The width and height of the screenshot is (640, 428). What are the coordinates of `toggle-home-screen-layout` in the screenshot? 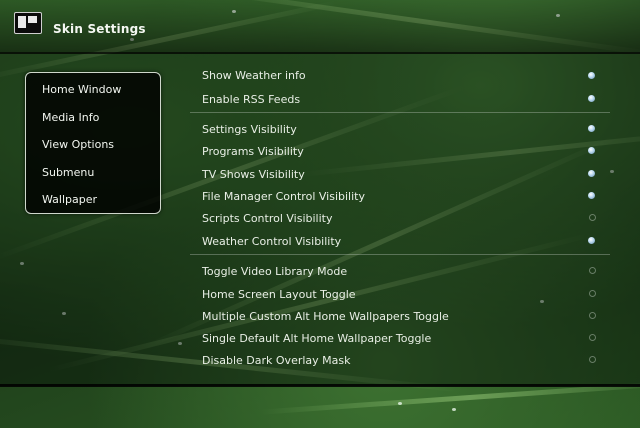 It's located at (592, 293).